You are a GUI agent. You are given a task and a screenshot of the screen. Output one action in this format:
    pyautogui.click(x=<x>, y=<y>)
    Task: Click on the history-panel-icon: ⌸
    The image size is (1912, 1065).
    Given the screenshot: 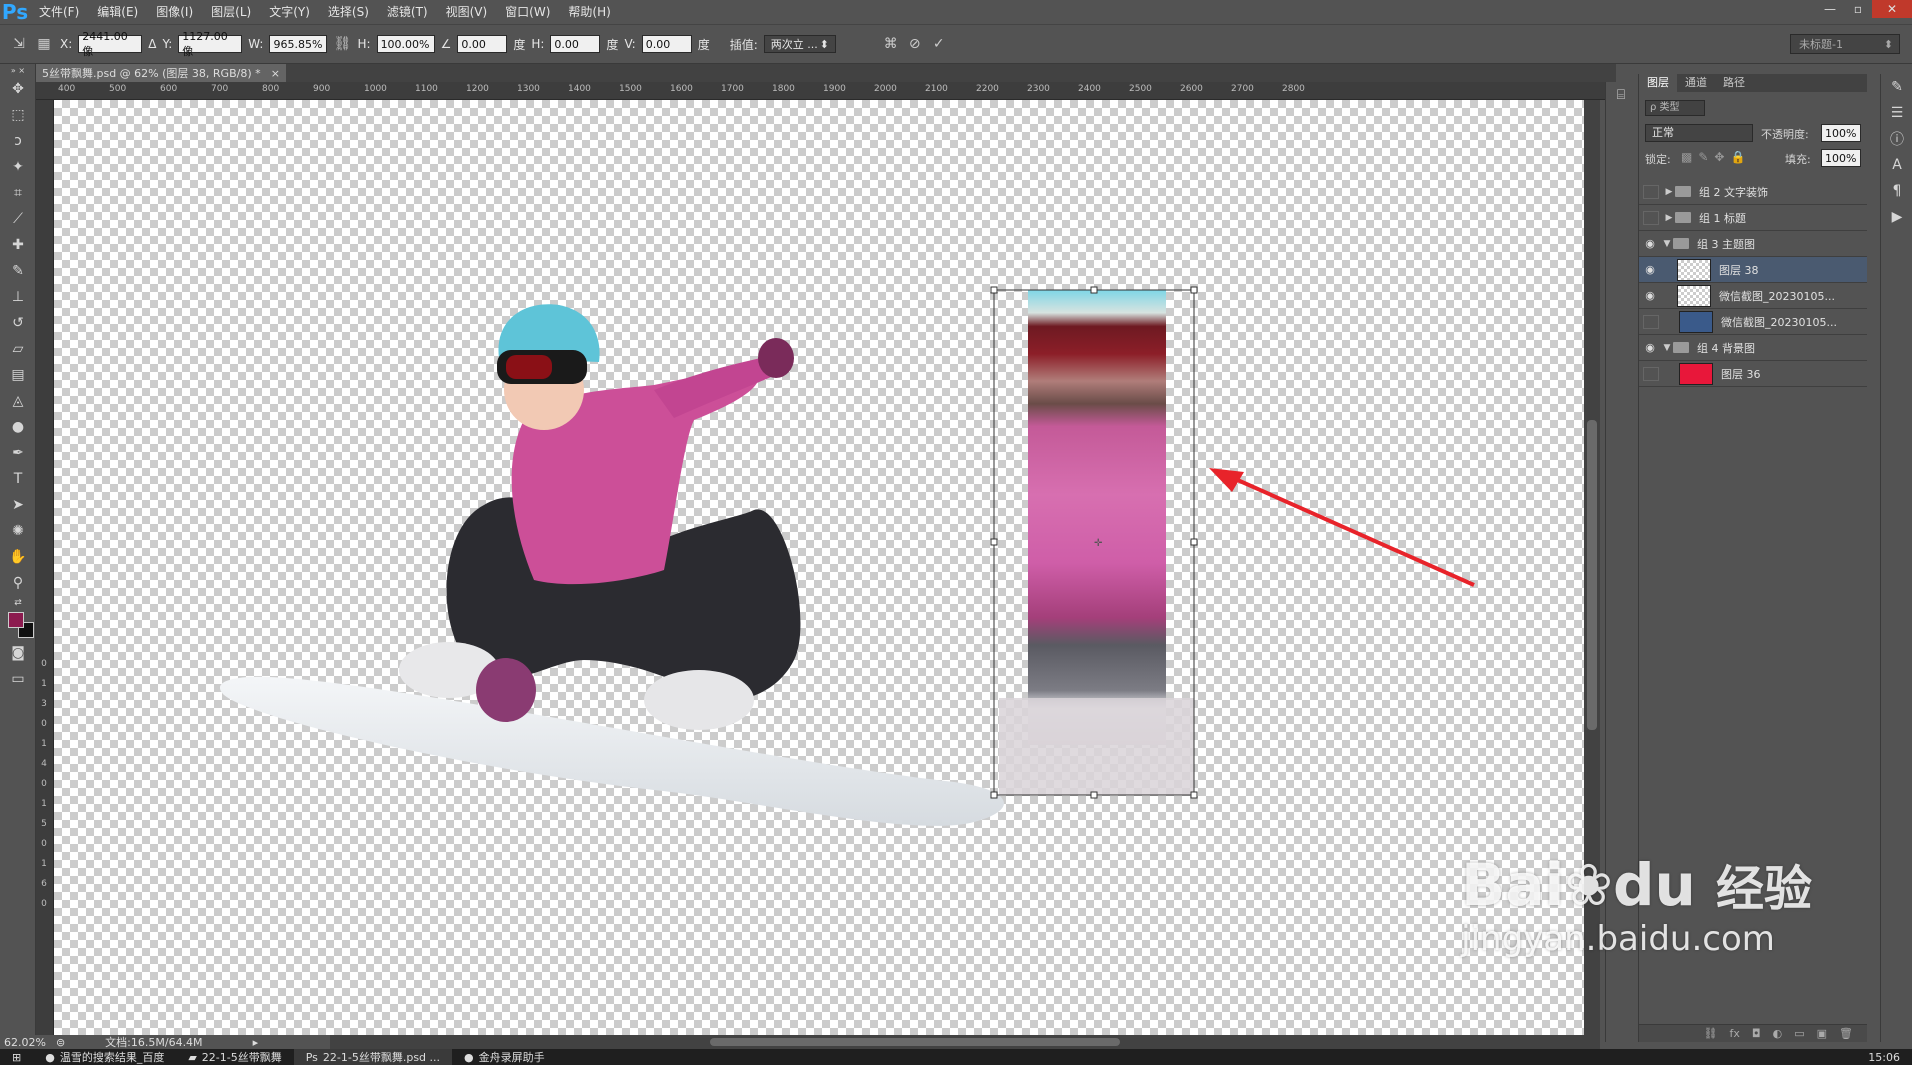 What is the action you would take?
    pyautogui.click(x=1621, y=95)
    